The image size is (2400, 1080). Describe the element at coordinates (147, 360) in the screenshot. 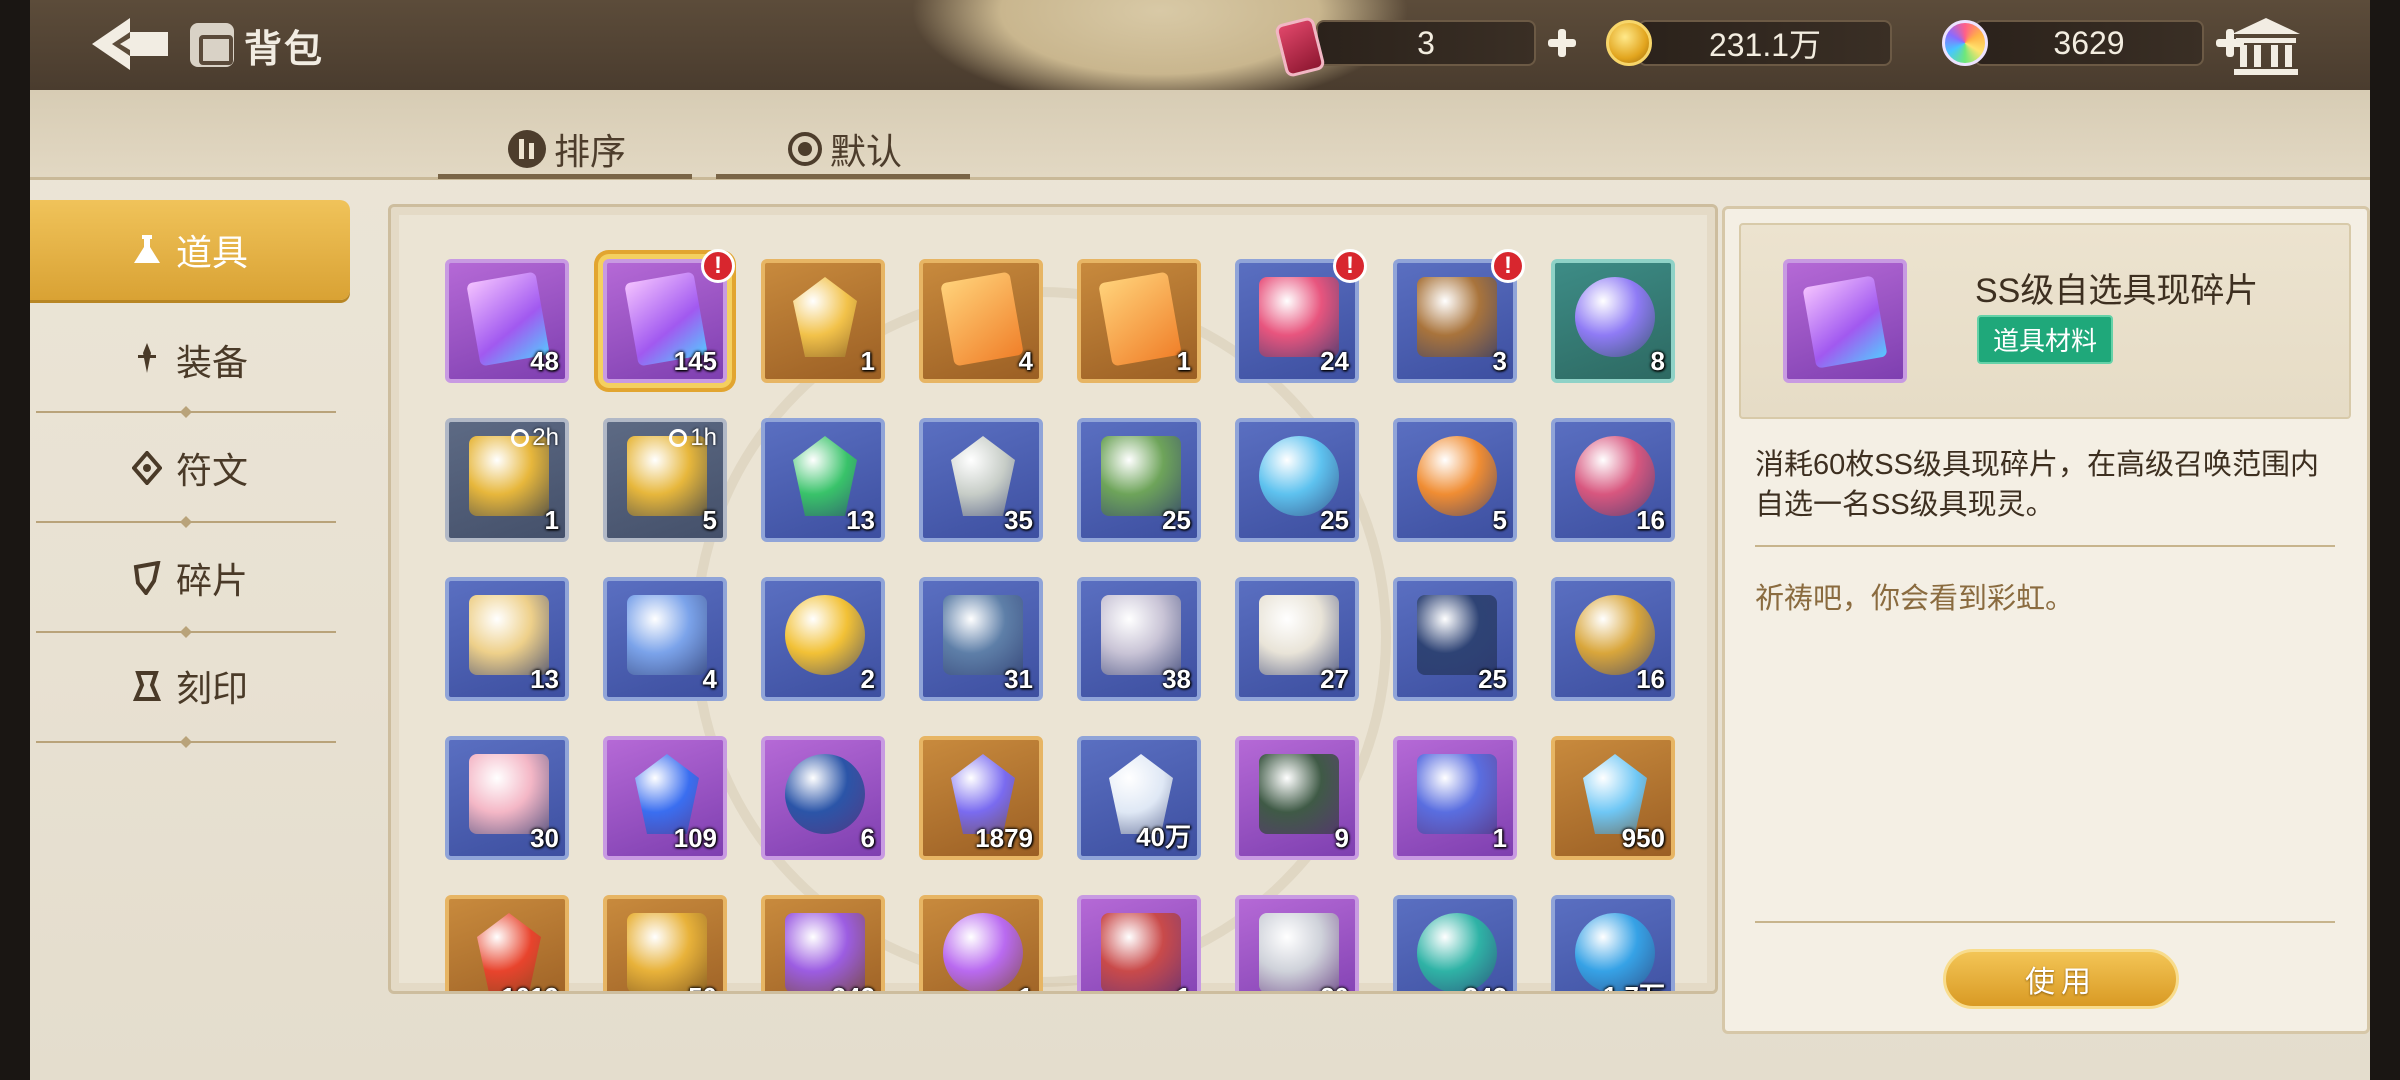

I see `sword-icon` at that location.